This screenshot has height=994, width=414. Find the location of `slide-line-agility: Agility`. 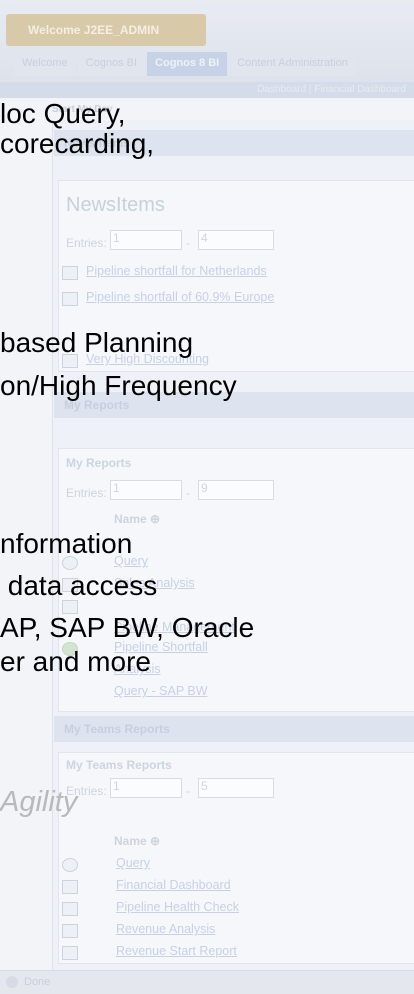

slide-line-agility: Agility is located at coordinates (39, 802).